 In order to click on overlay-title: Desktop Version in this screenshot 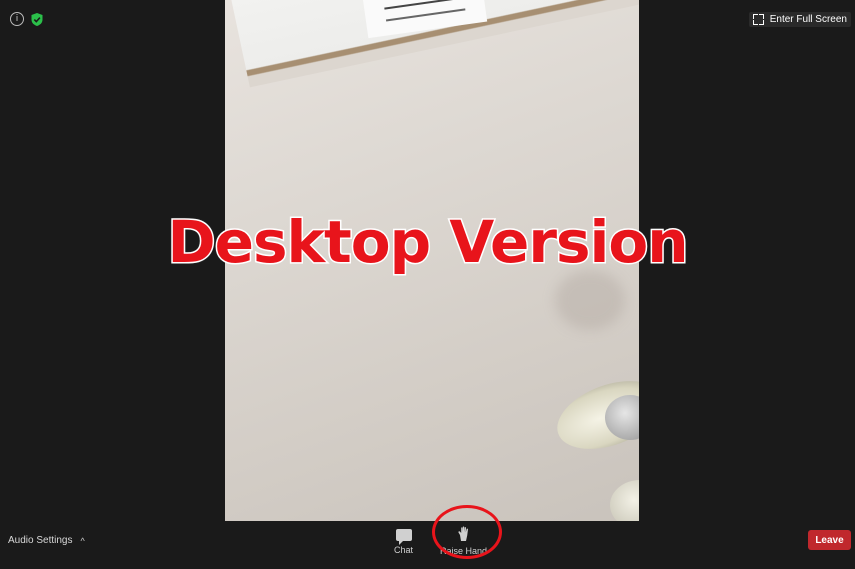, I will do `click(428, 242)`.